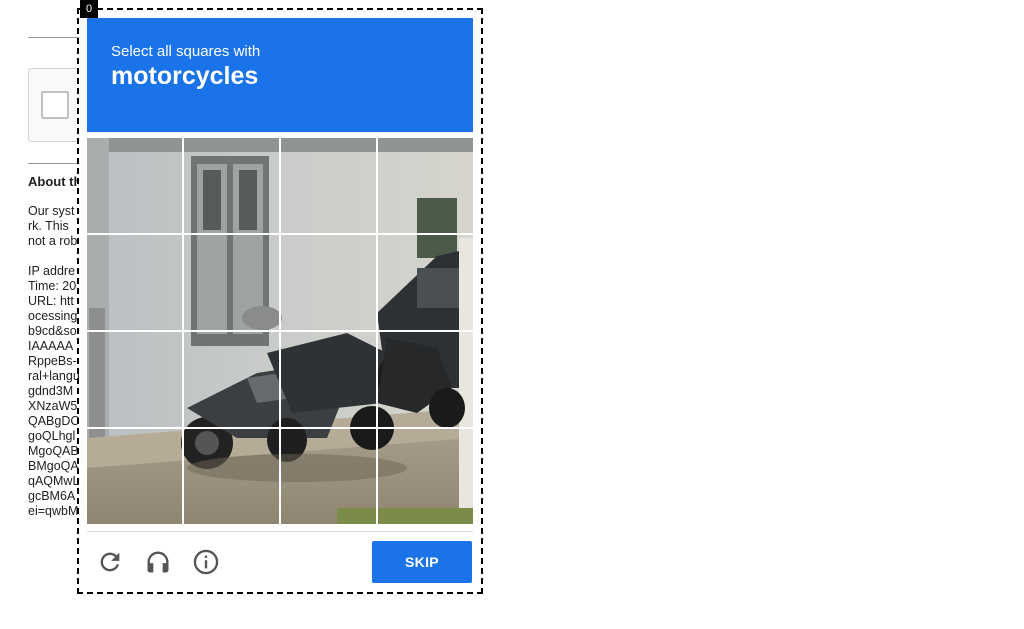 The width and height of the screenshot is (1024, 629). What do you see at coordinates (48, 226) in the screenshot?
I see `background-text-line: rk. This` at bounding box center [48, 226].